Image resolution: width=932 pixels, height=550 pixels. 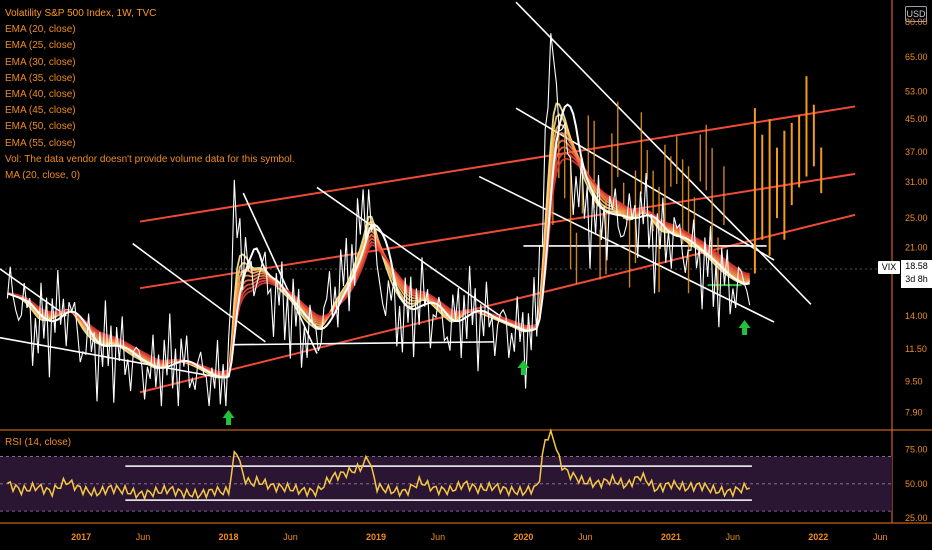 What do you see at coordinates (150, 30) in the screenshot?
I see `legend-ema20: EMA (20, close)` at bounding box center [150, 30].